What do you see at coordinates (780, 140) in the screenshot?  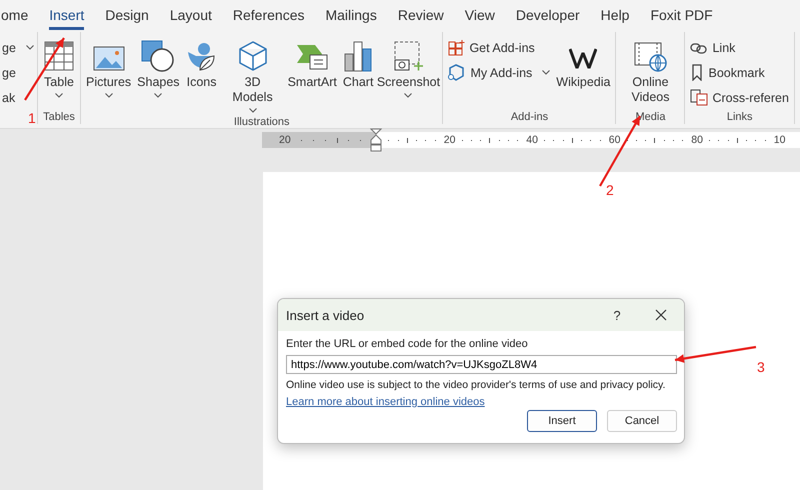 I see `ruler-number: 10` at bounding box center [780, 140].